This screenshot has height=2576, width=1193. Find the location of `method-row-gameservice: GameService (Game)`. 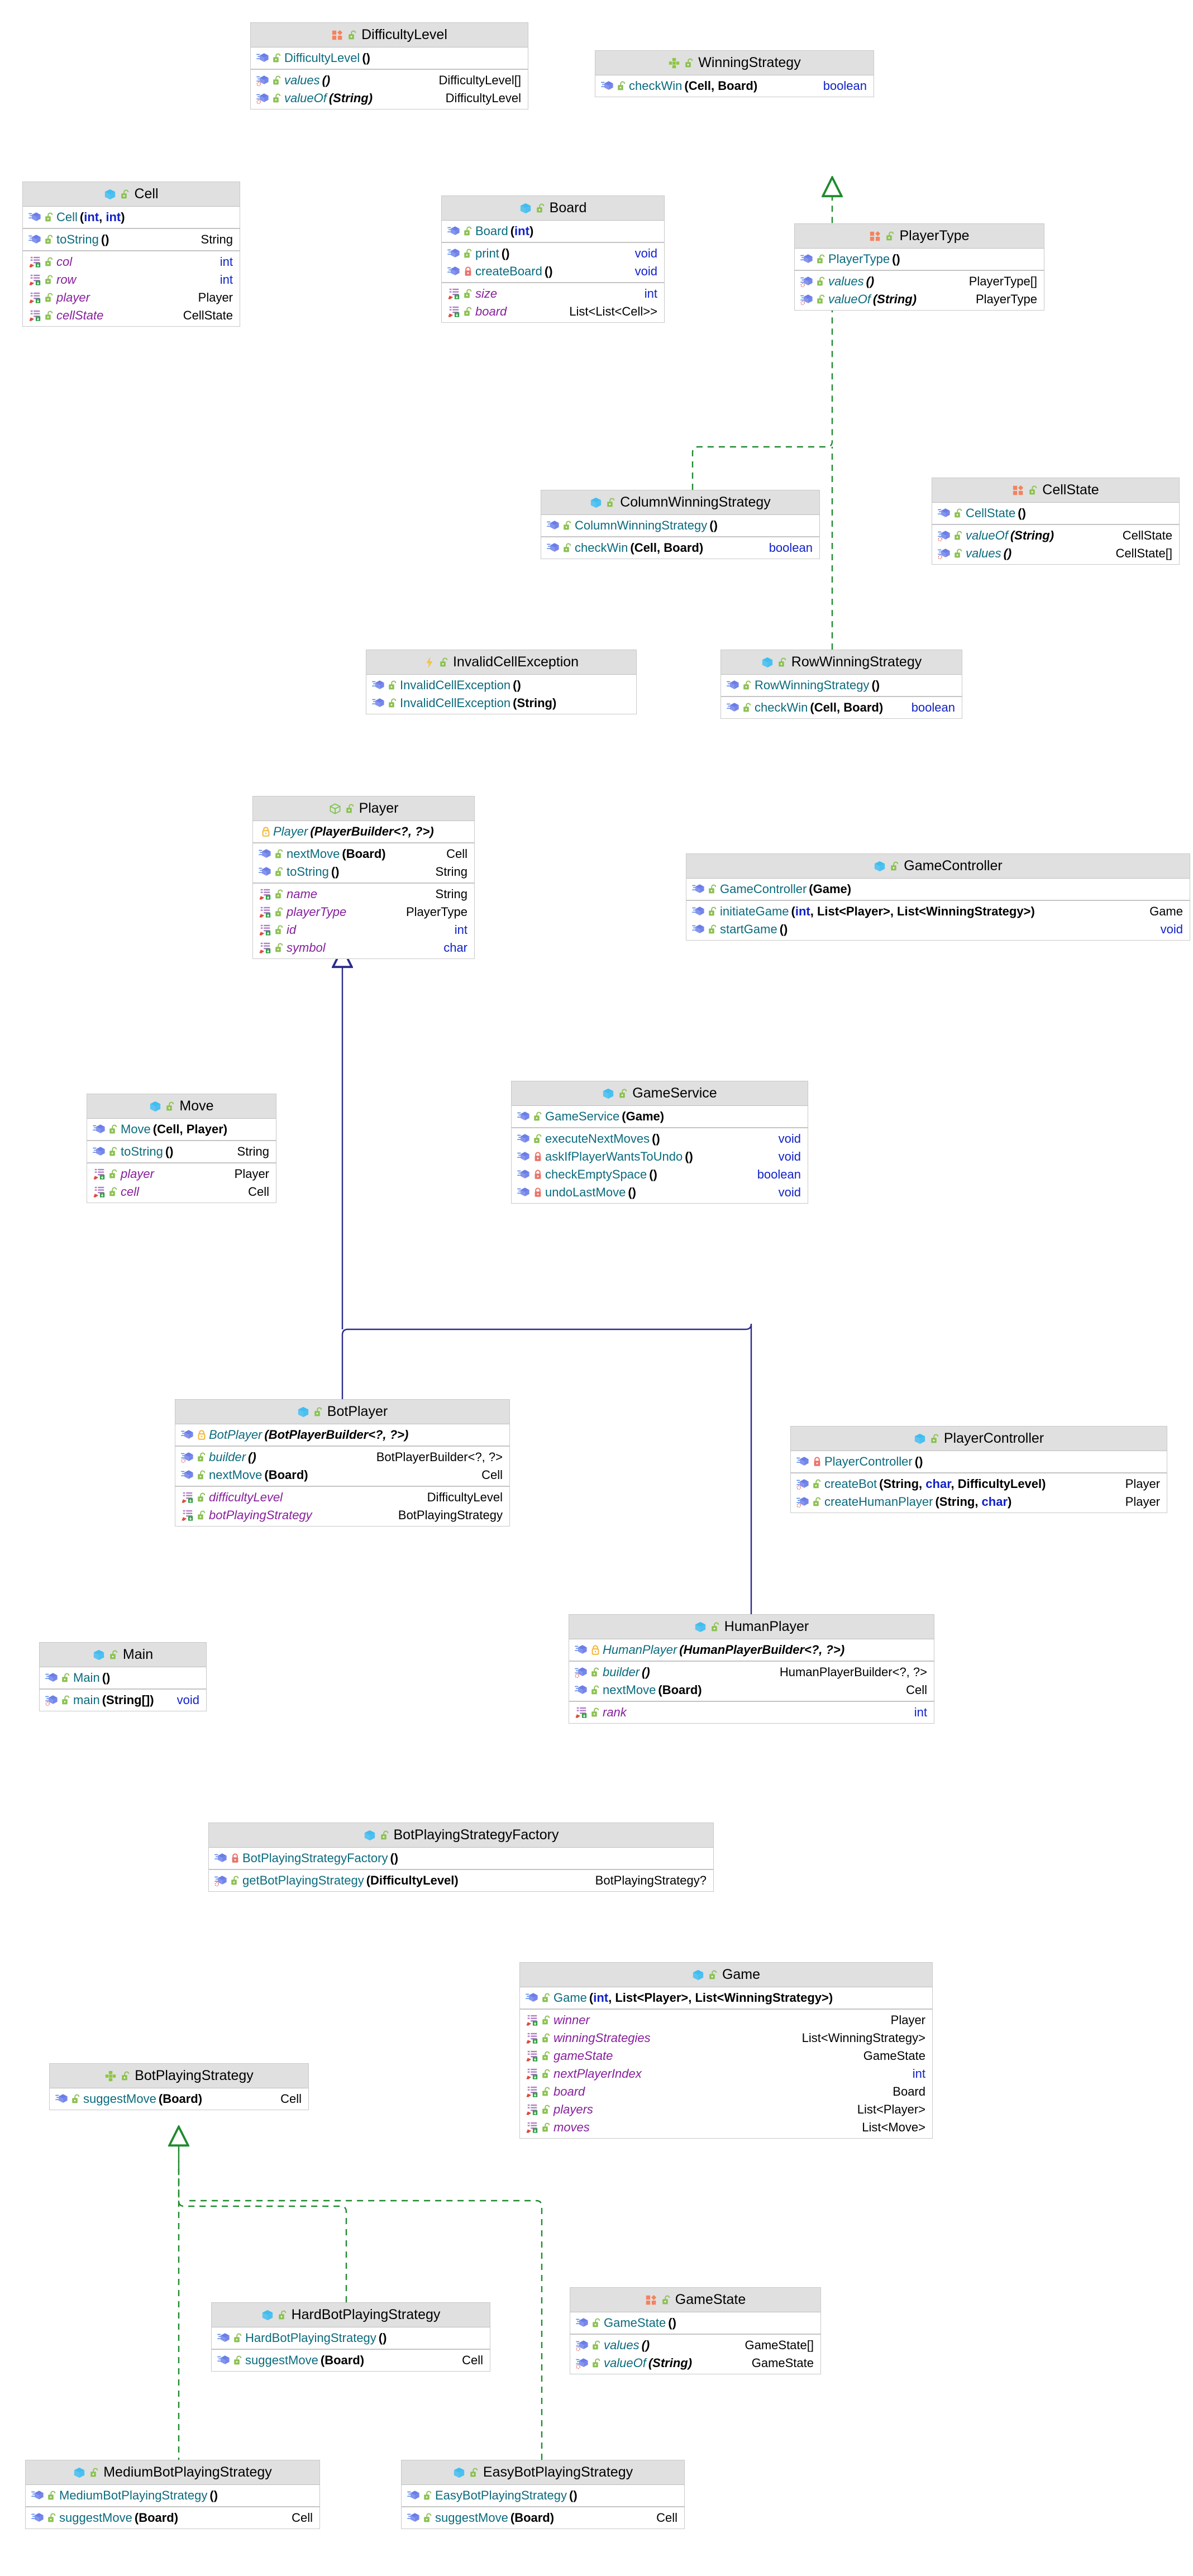

method-row-gameservice: GameService (Game) is located at coordinates (660, 1116).